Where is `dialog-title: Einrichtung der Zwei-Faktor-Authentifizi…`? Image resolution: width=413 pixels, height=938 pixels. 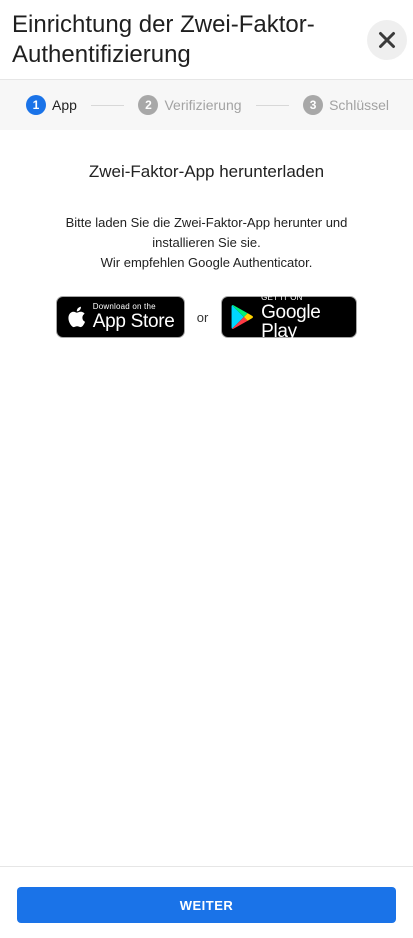
dialog-title: Einrichtung der Zwei-Faktor-Authentifizi… is located at coordinates (163, 39).